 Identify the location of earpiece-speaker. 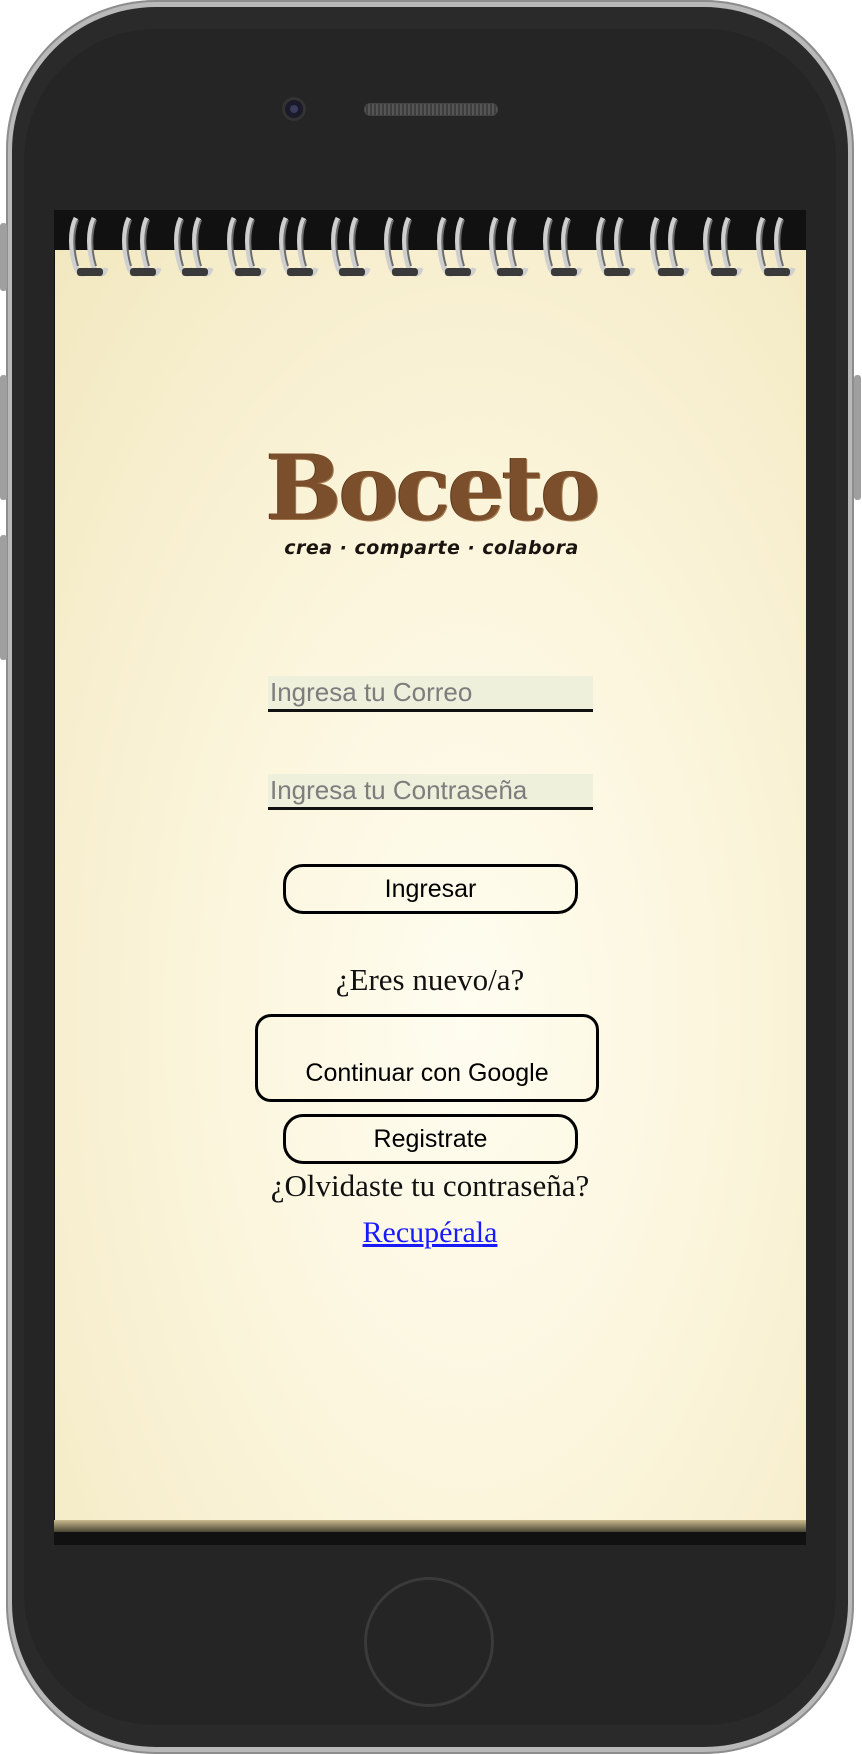
(431, 109).